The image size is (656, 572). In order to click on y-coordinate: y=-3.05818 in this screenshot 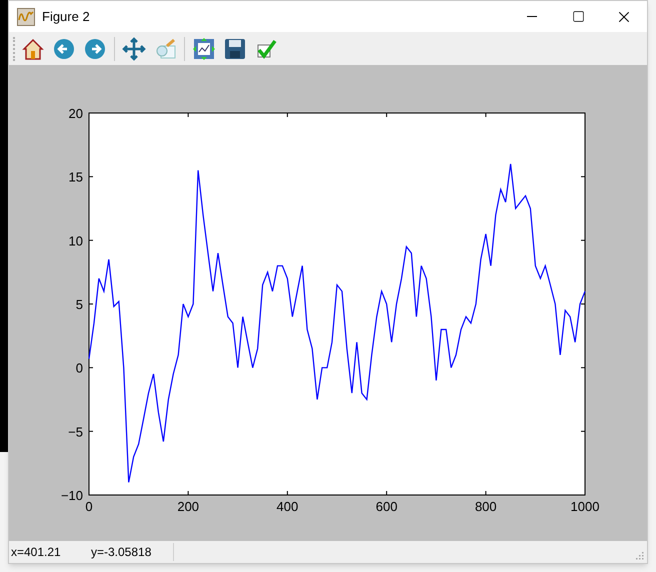, I will do `click(121, 552)`.